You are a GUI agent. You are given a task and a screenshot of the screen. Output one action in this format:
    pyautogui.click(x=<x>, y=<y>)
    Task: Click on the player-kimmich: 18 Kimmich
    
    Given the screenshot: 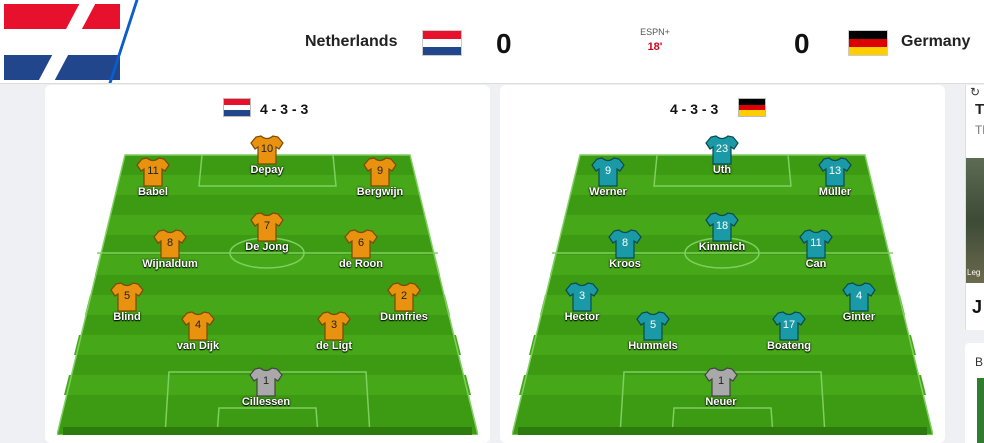 What is the action you would take?
    pyautogui.click(x=722, y=232)
    